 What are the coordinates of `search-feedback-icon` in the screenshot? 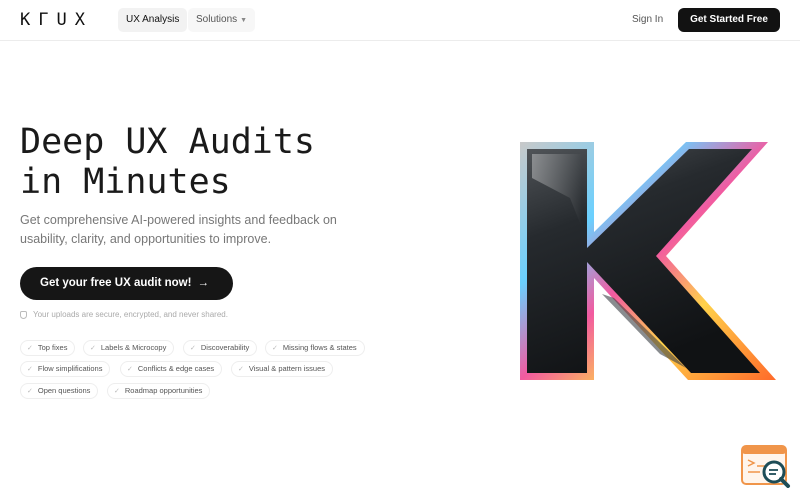 It's located at (766, 466).